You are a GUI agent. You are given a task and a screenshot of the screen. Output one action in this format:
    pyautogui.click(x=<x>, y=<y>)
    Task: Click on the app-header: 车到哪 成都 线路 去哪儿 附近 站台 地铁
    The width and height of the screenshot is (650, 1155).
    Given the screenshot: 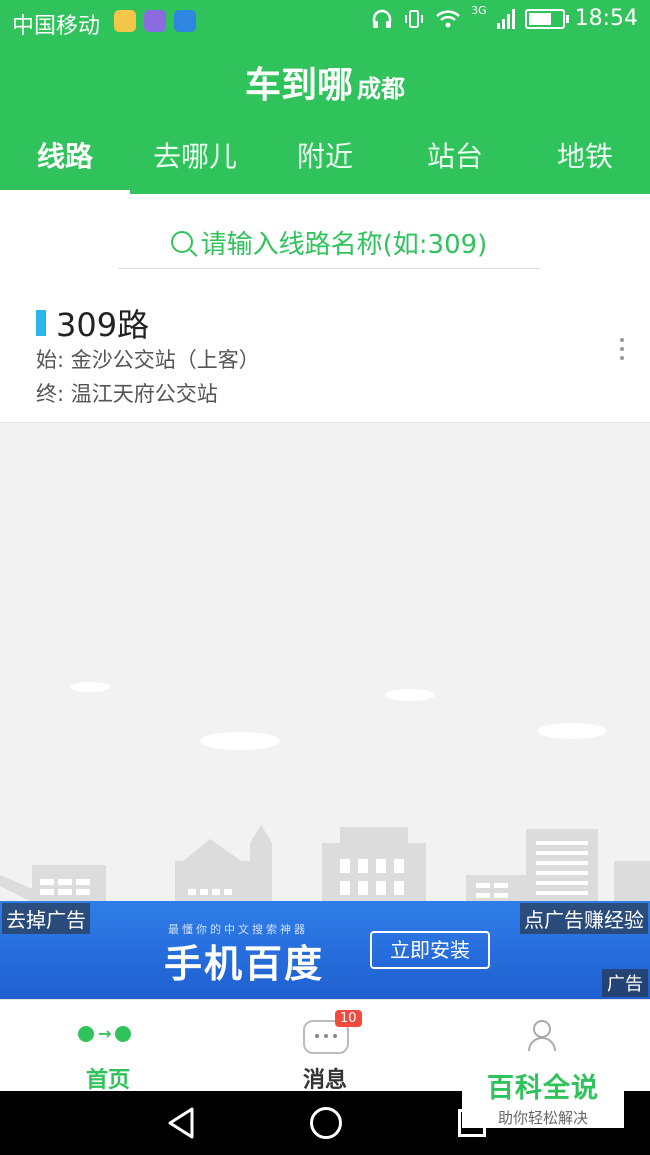 What is the action you would take?
    pyautogui.click(x=325, y=120)
    